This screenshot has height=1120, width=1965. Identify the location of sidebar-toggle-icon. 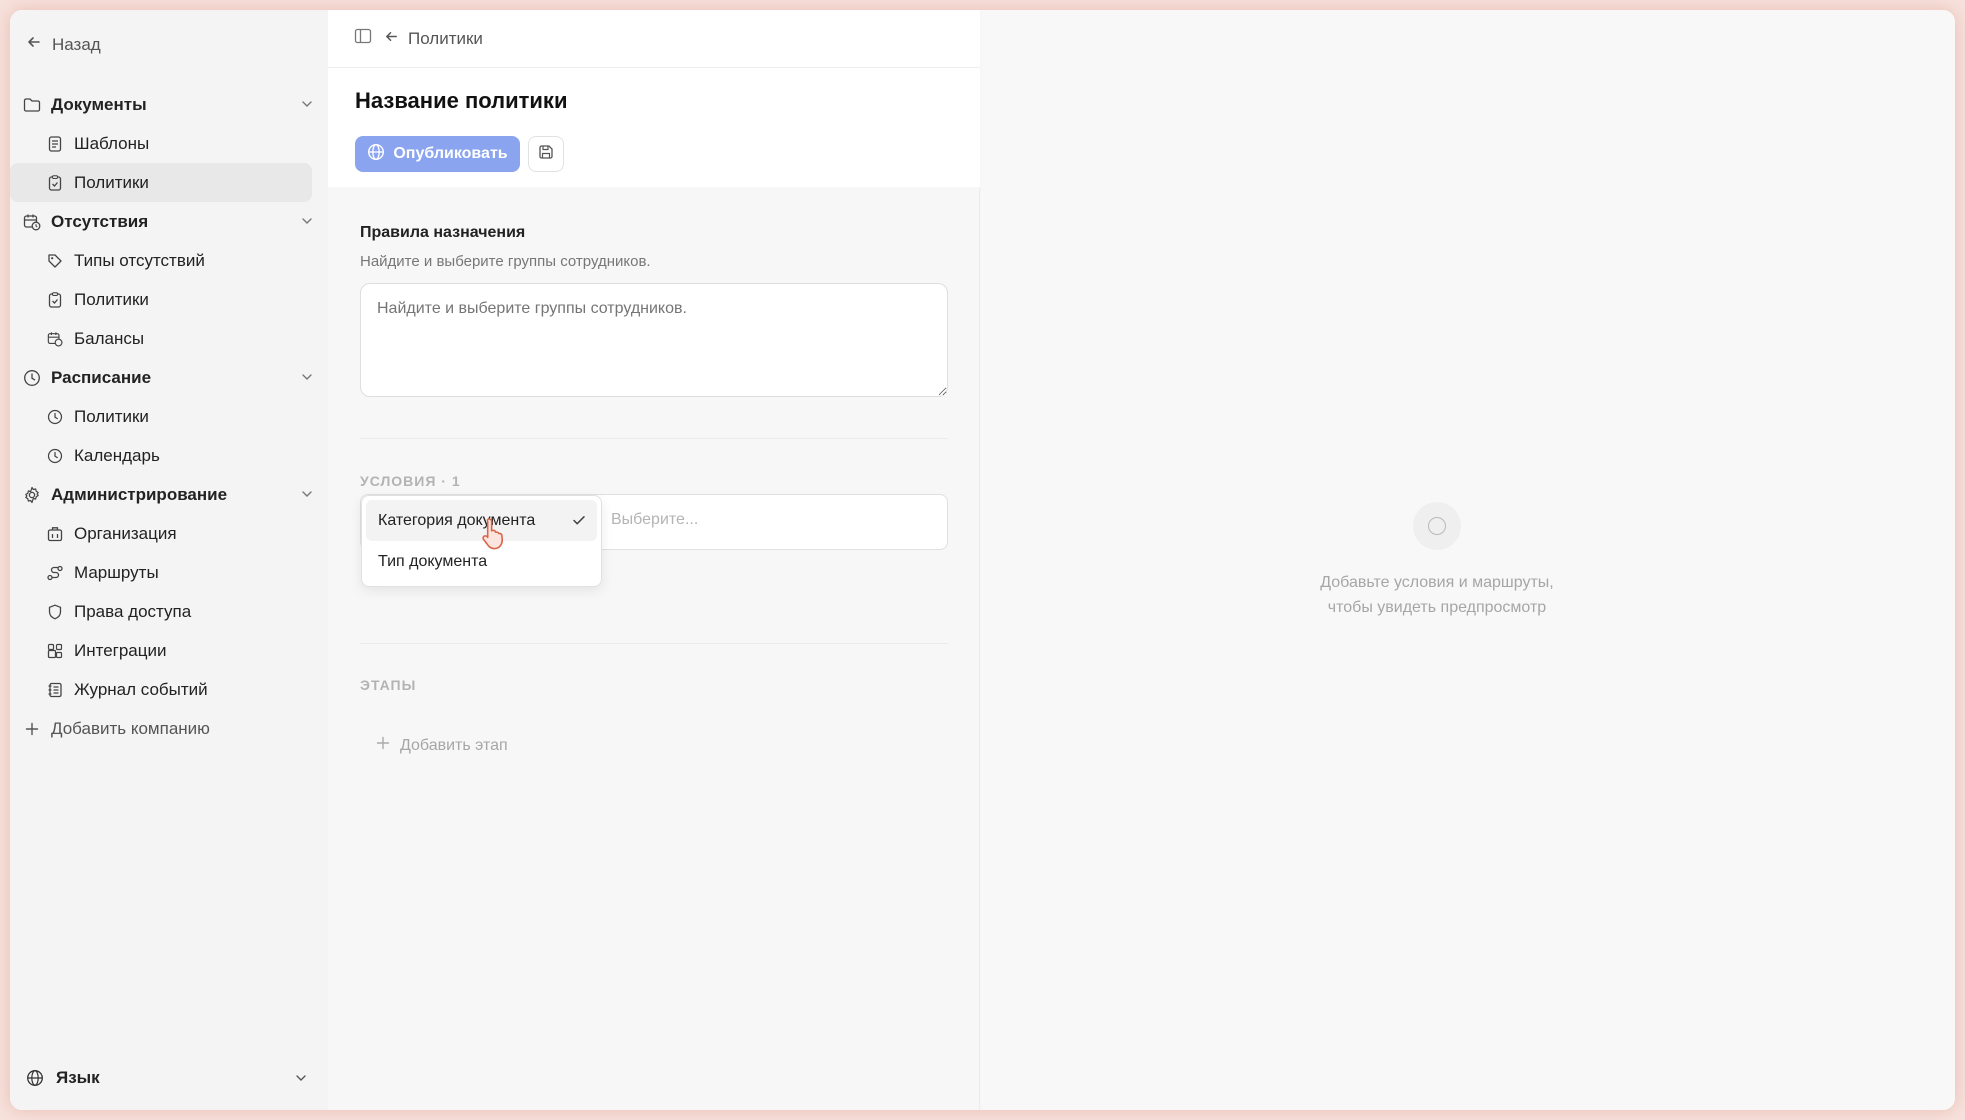
(363, 38).